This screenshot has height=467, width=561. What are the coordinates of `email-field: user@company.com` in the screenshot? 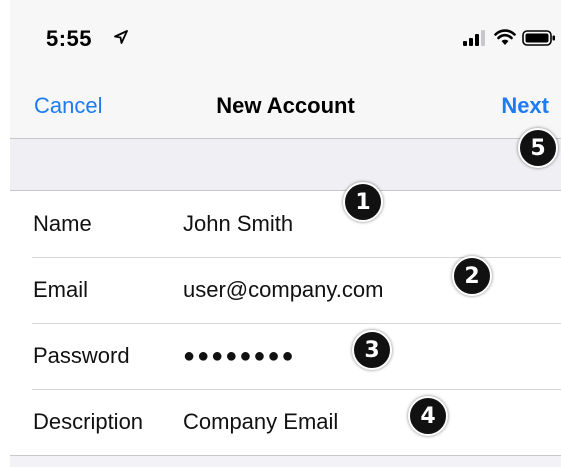 It's located at (283, 290).